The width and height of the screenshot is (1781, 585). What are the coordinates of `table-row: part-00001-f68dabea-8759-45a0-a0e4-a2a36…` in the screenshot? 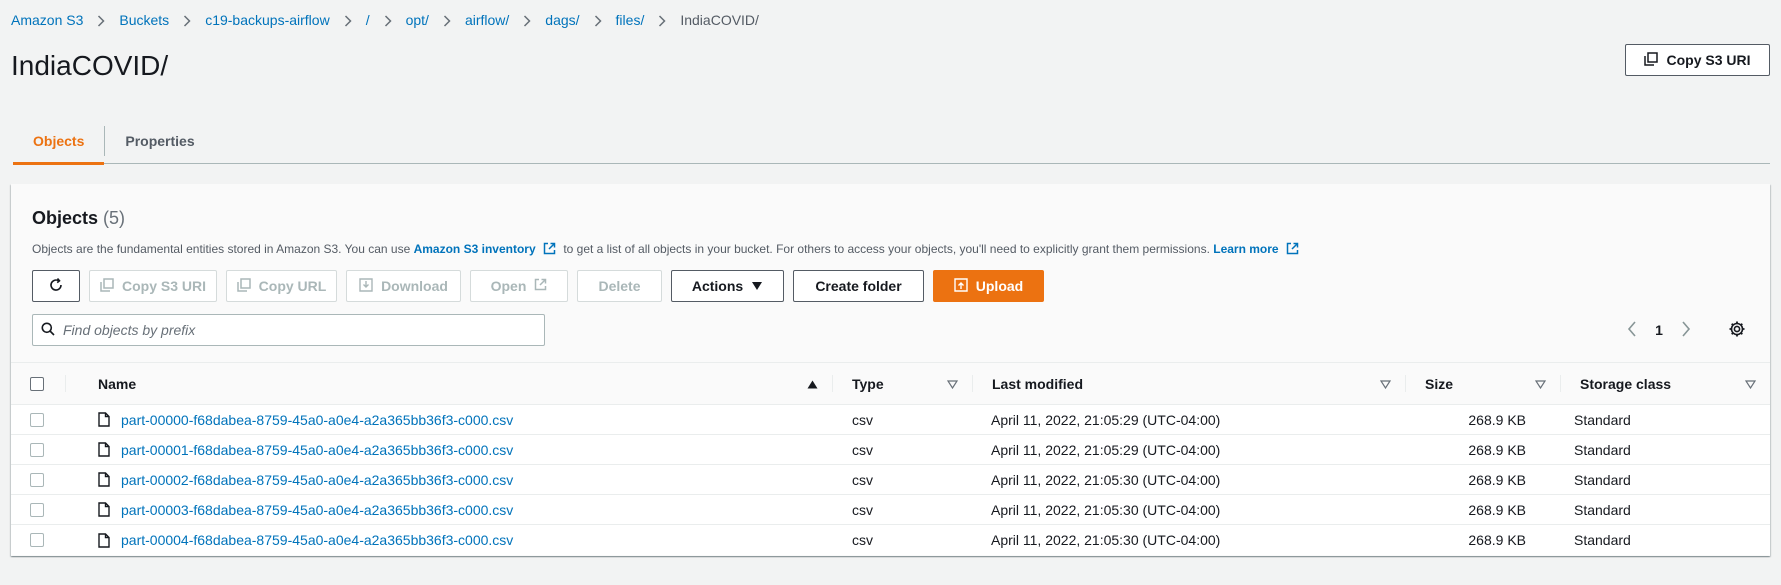 It's located at (890, 450).